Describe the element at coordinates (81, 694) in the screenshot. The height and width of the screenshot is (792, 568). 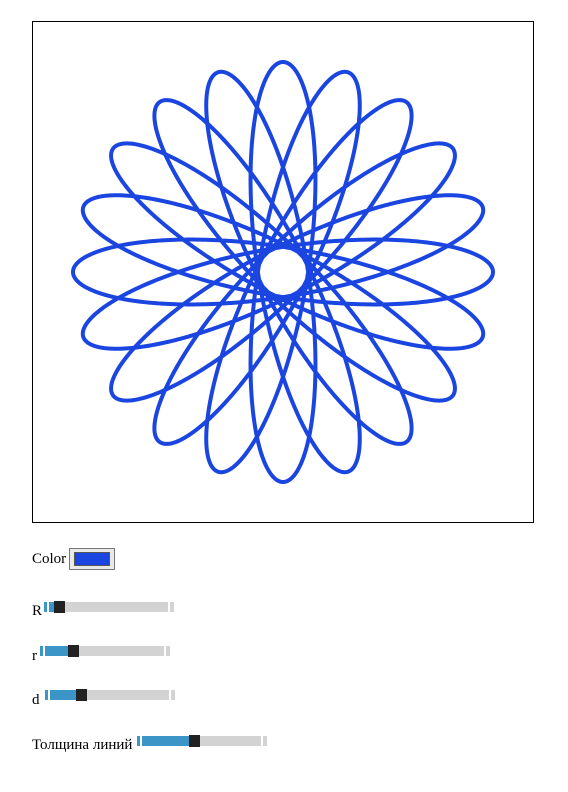
I see `d-slider-thumb` at that location.